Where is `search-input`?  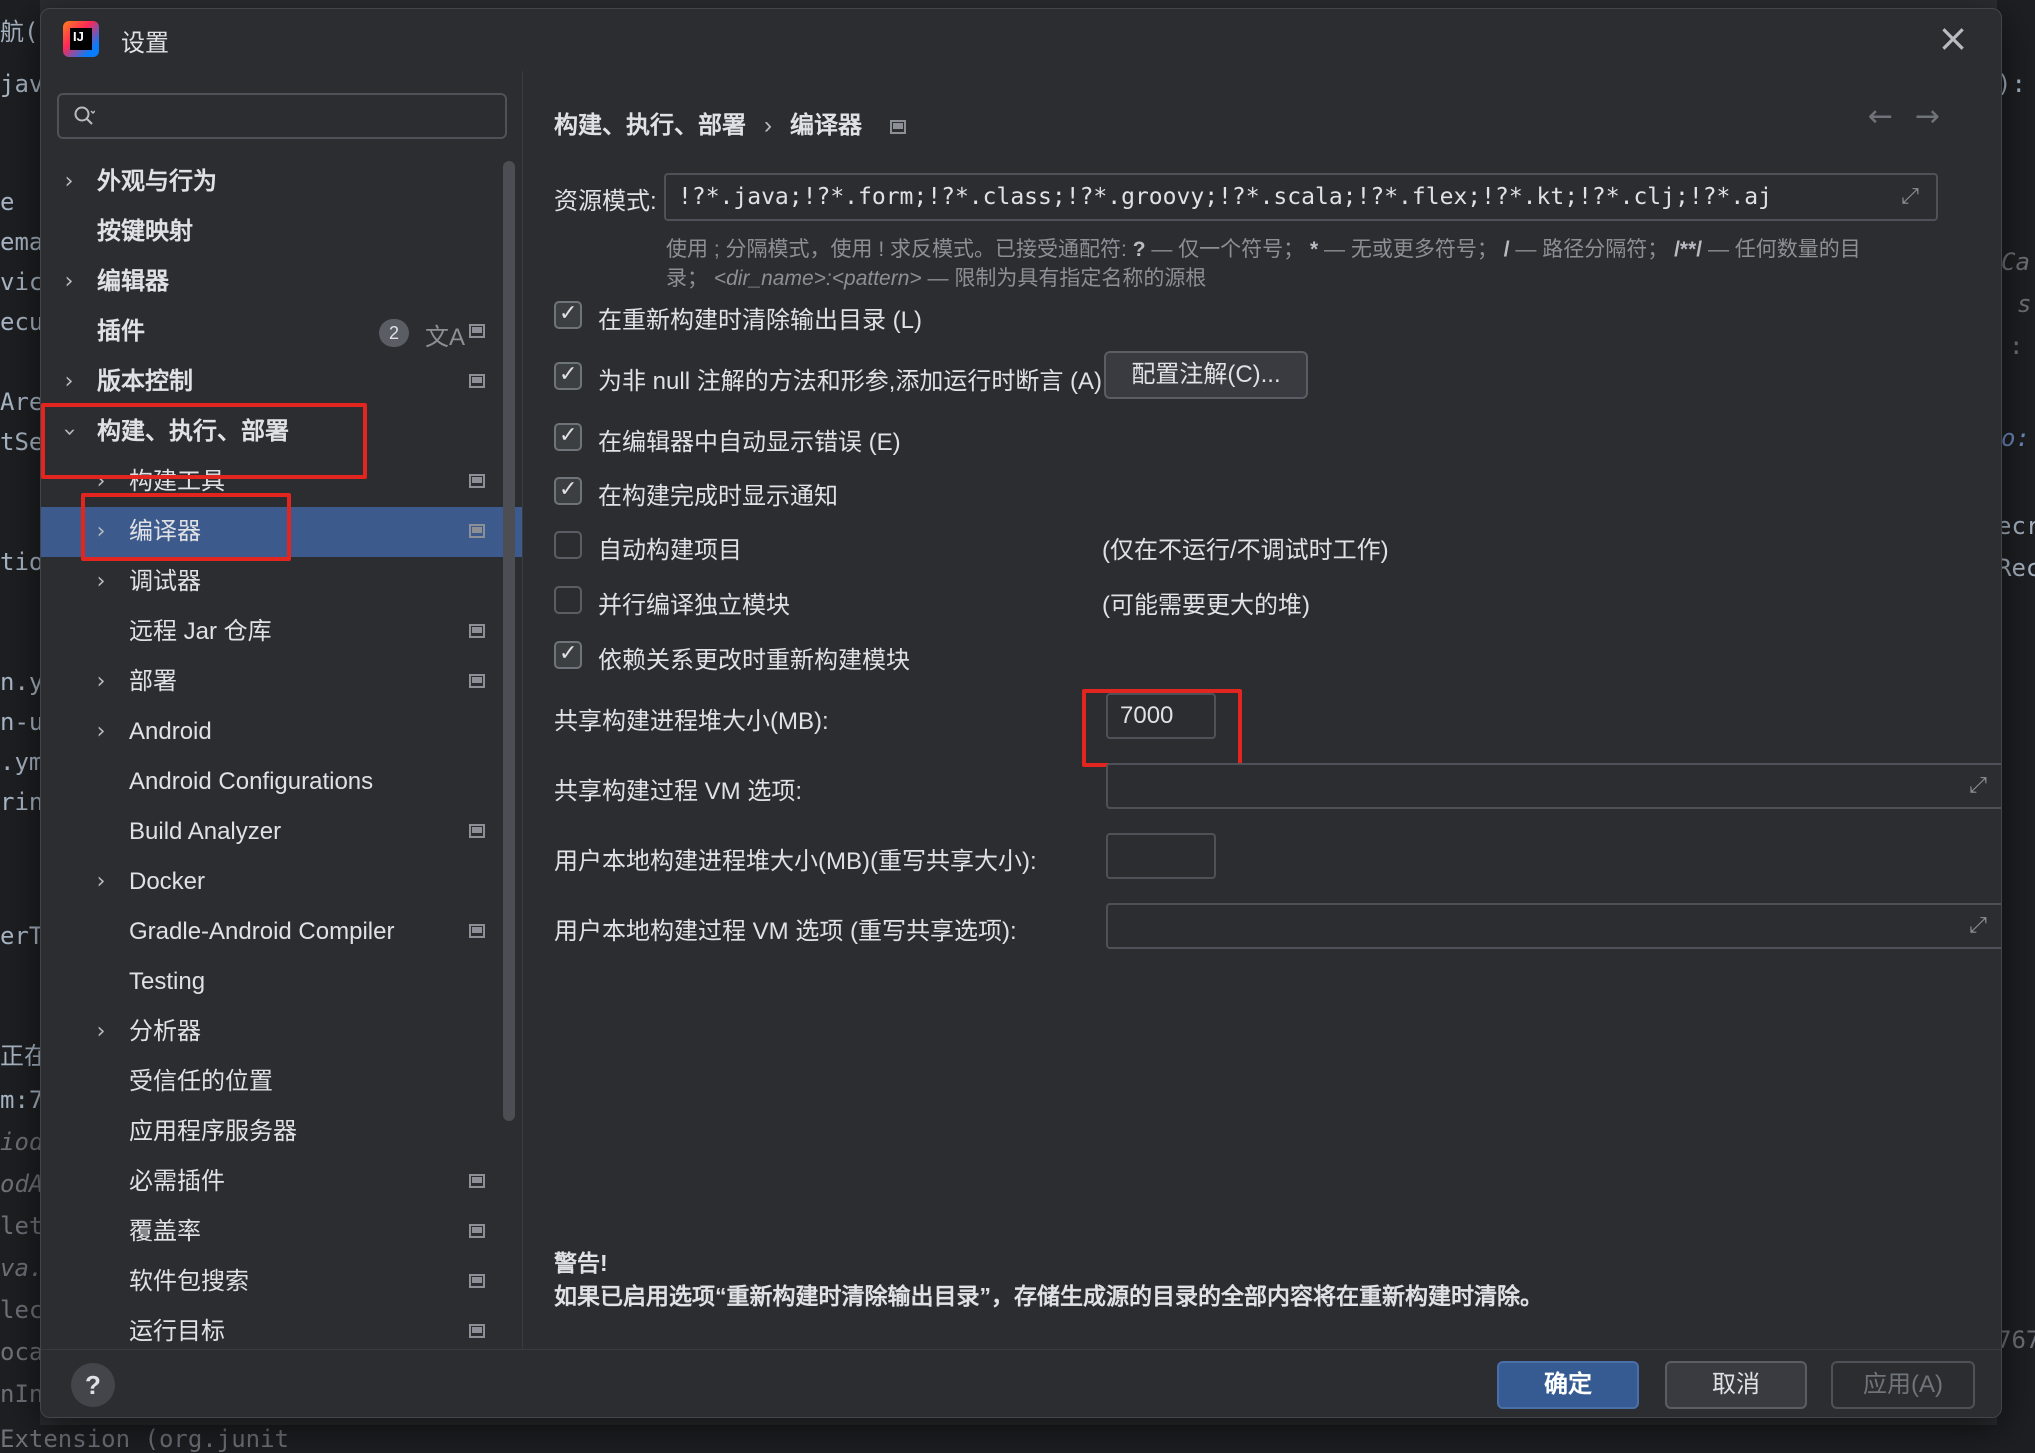 search-input is located at coordinates (299, 116).